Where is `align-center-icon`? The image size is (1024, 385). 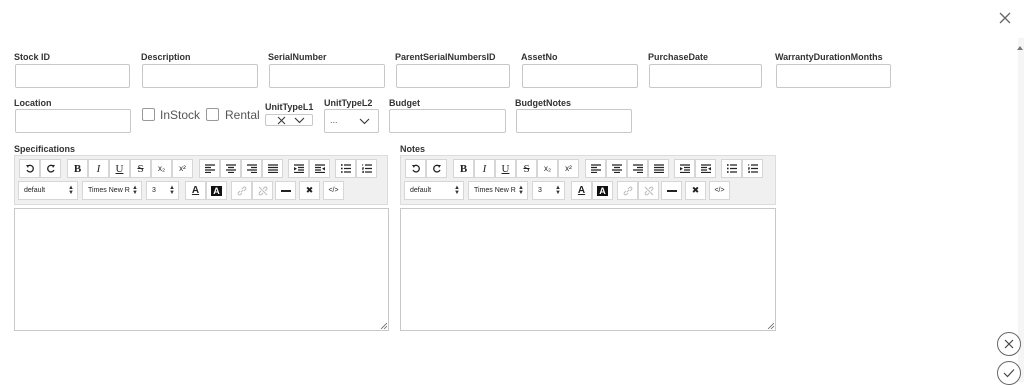
align-center-icon is located at coordinates (616, 168).